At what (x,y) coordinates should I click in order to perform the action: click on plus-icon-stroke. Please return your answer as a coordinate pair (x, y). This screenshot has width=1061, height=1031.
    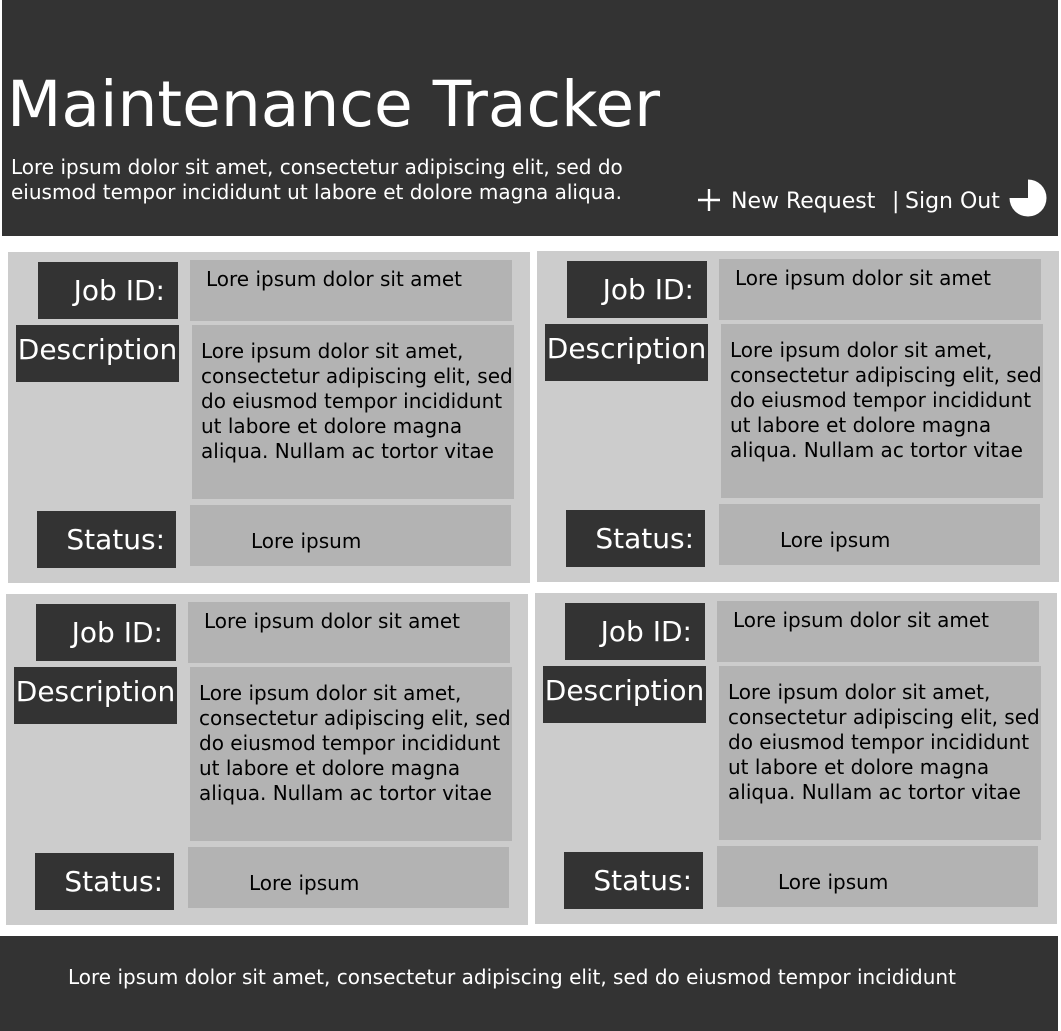
    Looking at the image, I should click on (709, 200).